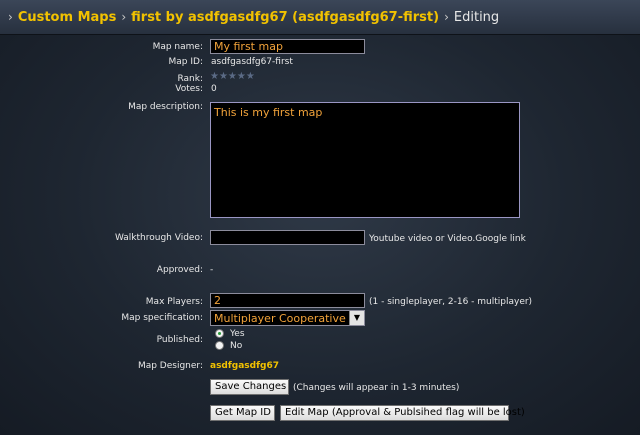 The width and height of the screenshot is (640, 435). I want to click on get-map-id-button: Get Map ID, so click(242, 413).